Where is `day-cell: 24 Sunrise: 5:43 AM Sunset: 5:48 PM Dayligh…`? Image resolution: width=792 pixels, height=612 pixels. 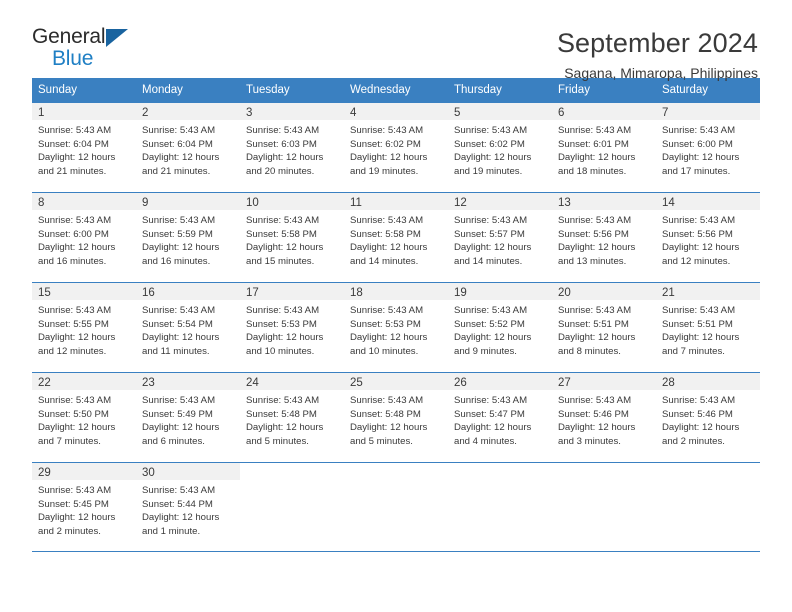 day-cell: 24 Sunrise: 5:43 AM Sunset: 5:48 PM Dayligh… is located at coordinates (292, 417).